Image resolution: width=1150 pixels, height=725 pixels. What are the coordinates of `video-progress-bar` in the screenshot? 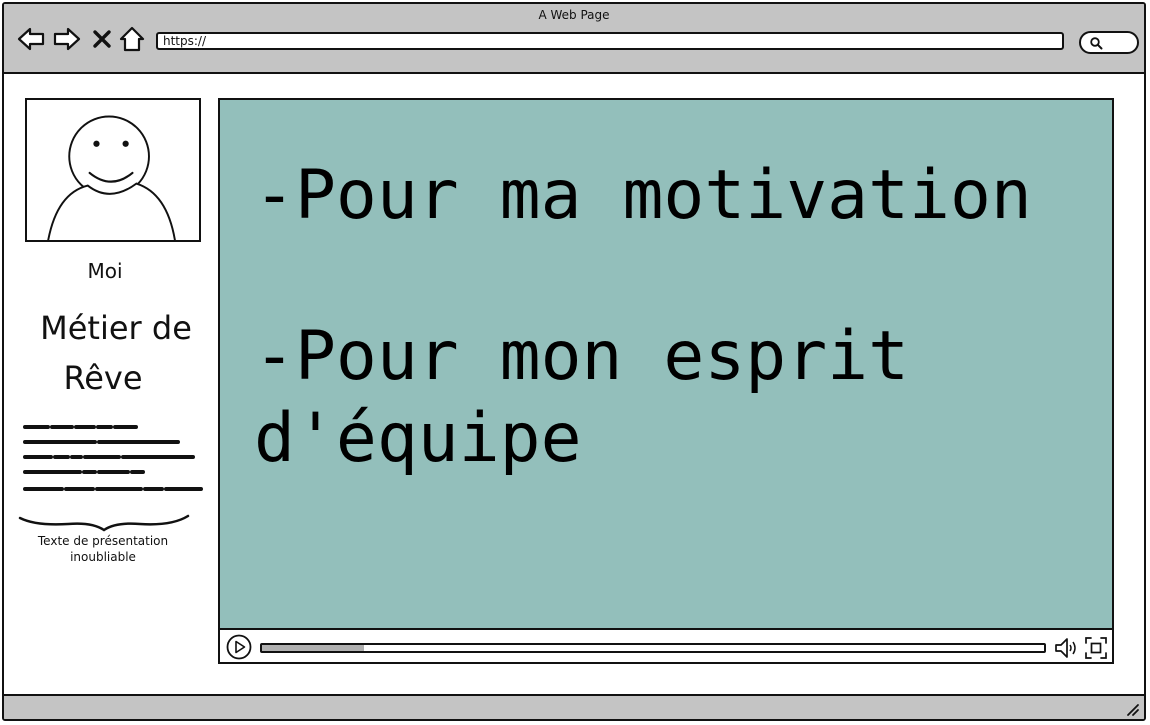 It's located at (653, 648).